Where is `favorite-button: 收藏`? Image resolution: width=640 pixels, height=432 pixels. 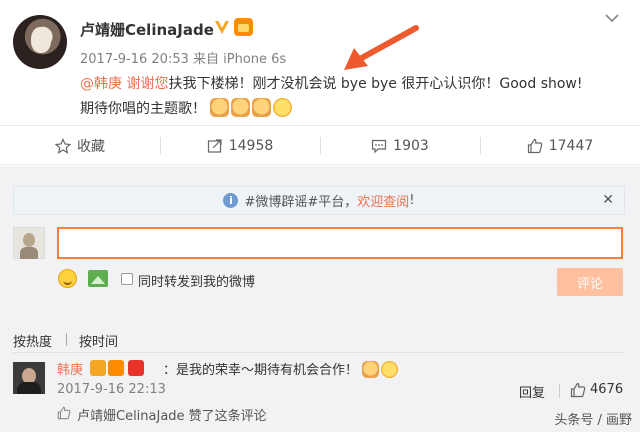 favorite-button: 收藏 is located at coordinates (80, 146).